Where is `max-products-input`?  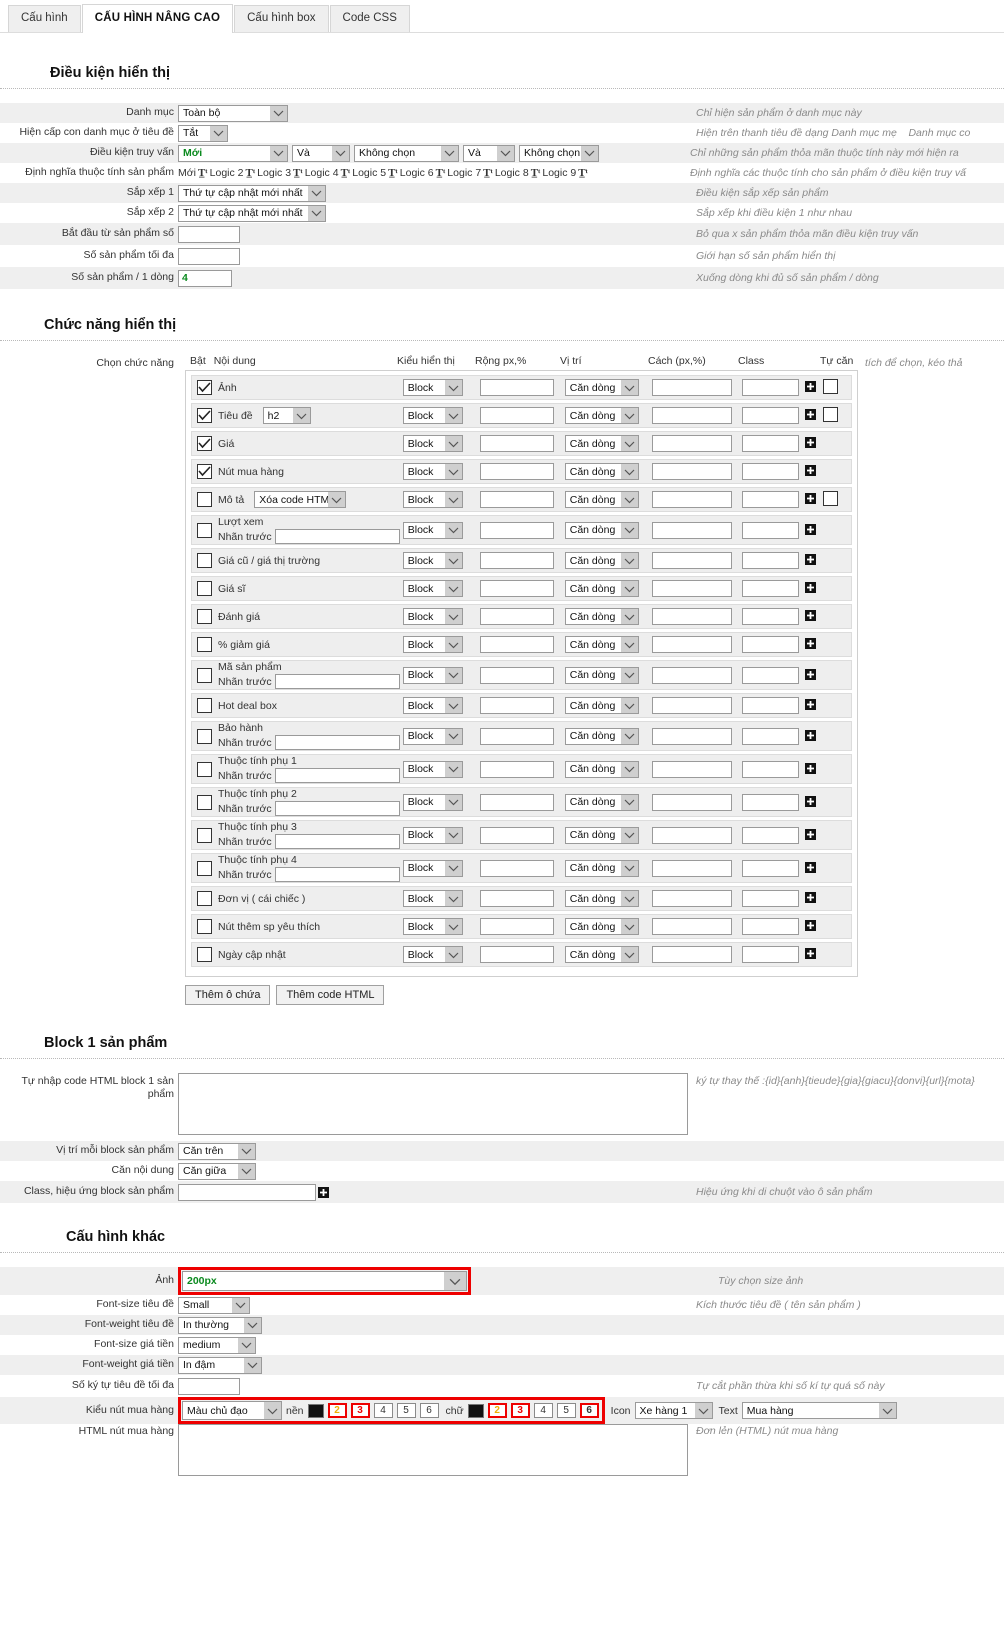
max-products-input is located at coordinates (209, 256).